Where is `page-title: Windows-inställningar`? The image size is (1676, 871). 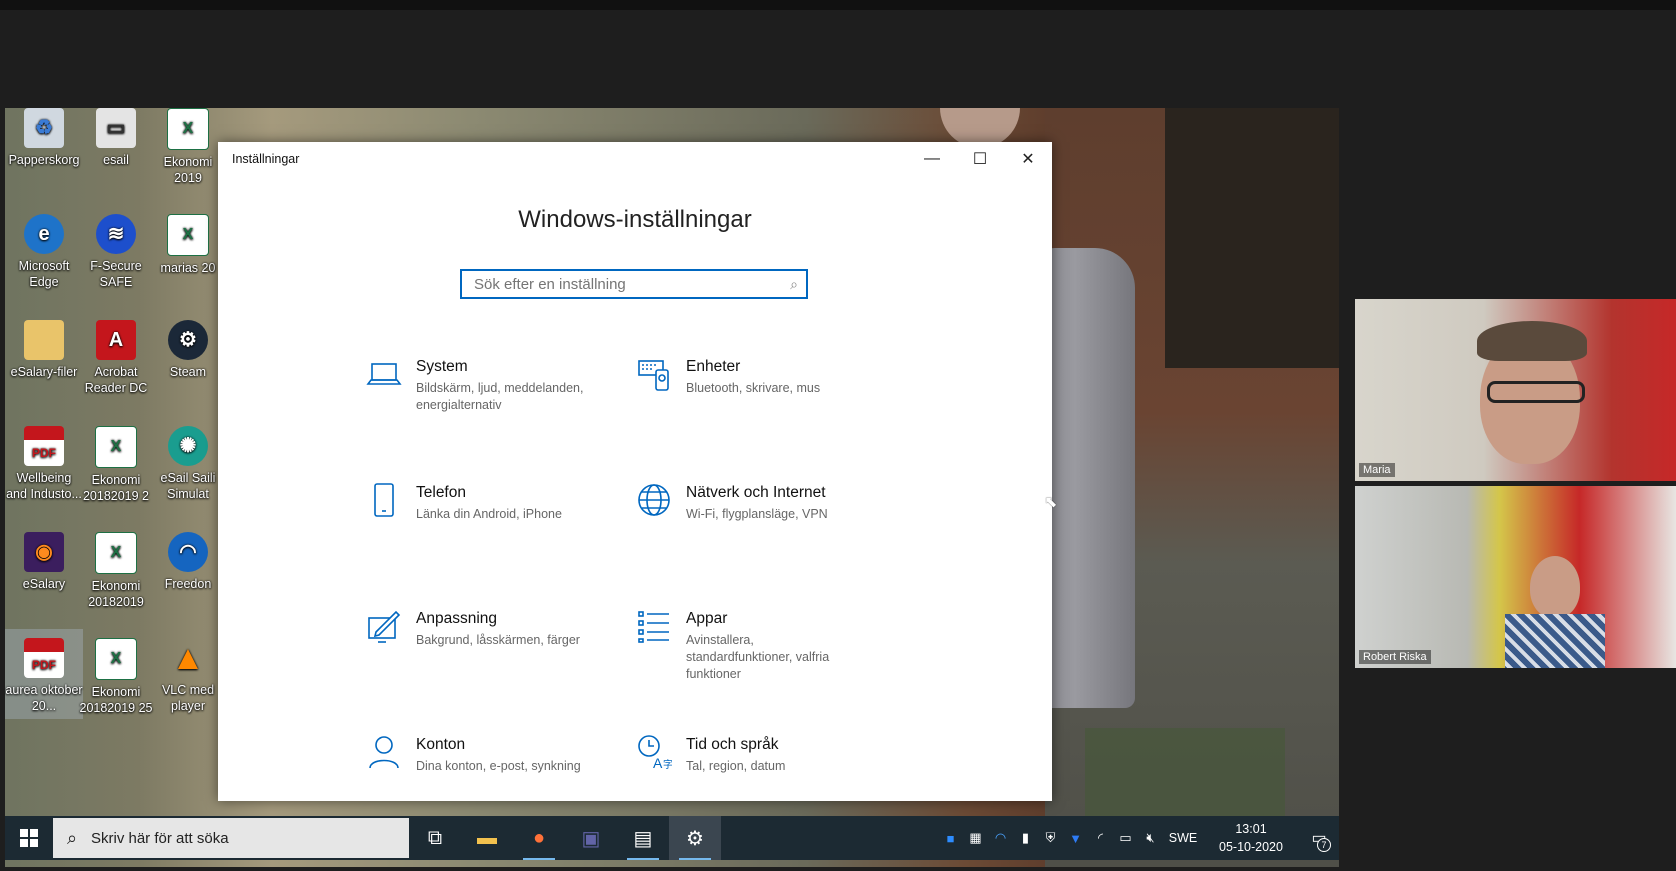
page-title: Windows-inställningar is located at coordinates (635, 219).